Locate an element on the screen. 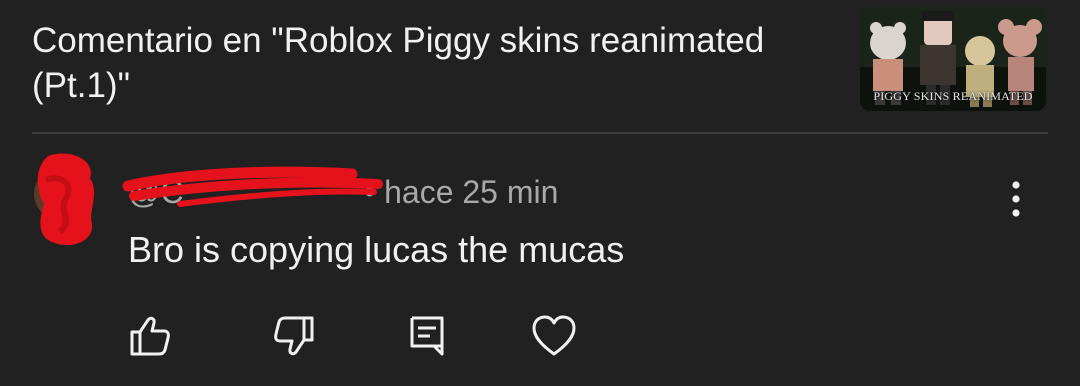 The image size is (1080, 386). thumbs-up-icon is located at coordinates (150, 336).